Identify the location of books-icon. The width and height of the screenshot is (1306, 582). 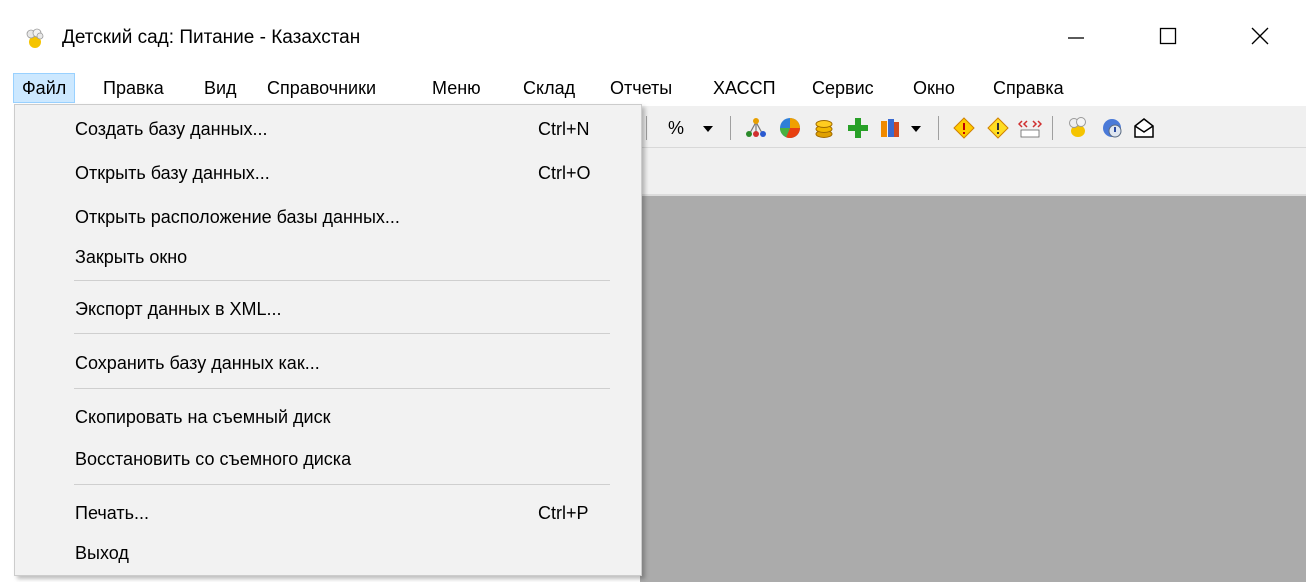
(890, 128).